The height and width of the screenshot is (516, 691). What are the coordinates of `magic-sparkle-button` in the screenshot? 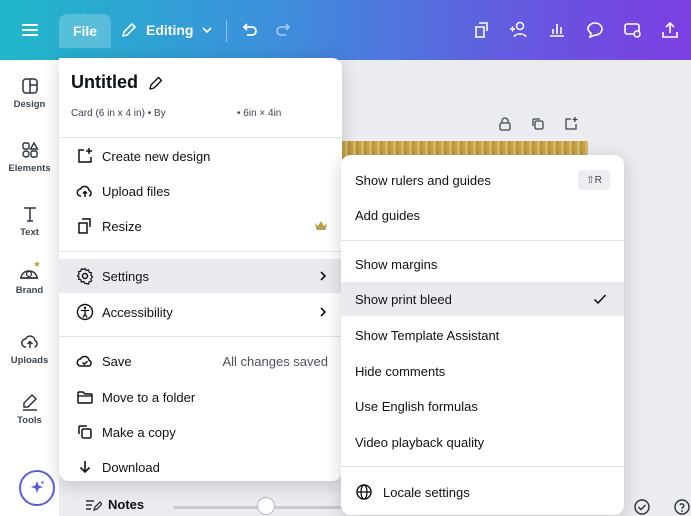 It's located at (37, 488).